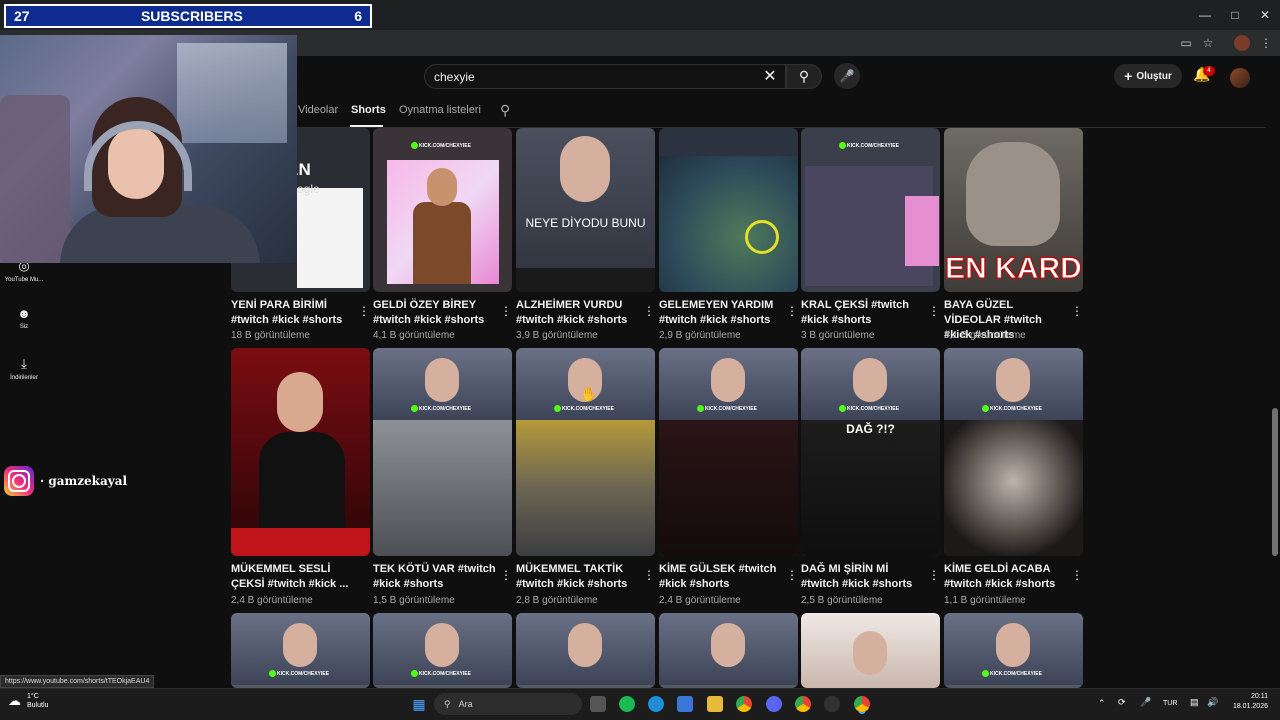  What do you see at coordinates (1235, 15) in the screenshot?
I see `maximize-icon: □` at bounding box center [1235, 15].